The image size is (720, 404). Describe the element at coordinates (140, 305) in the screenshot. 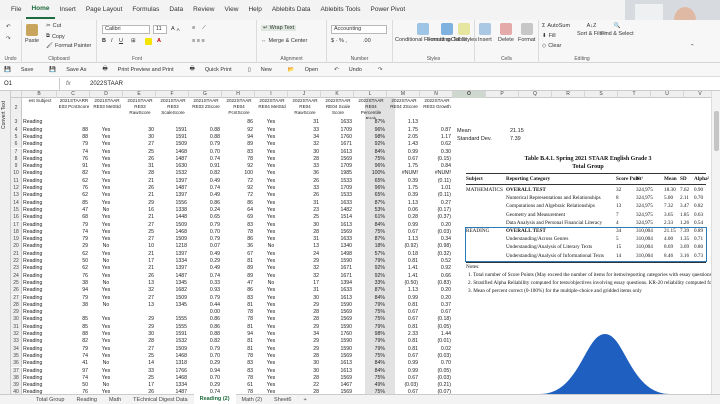

I see `data-cell: 13` at that location.